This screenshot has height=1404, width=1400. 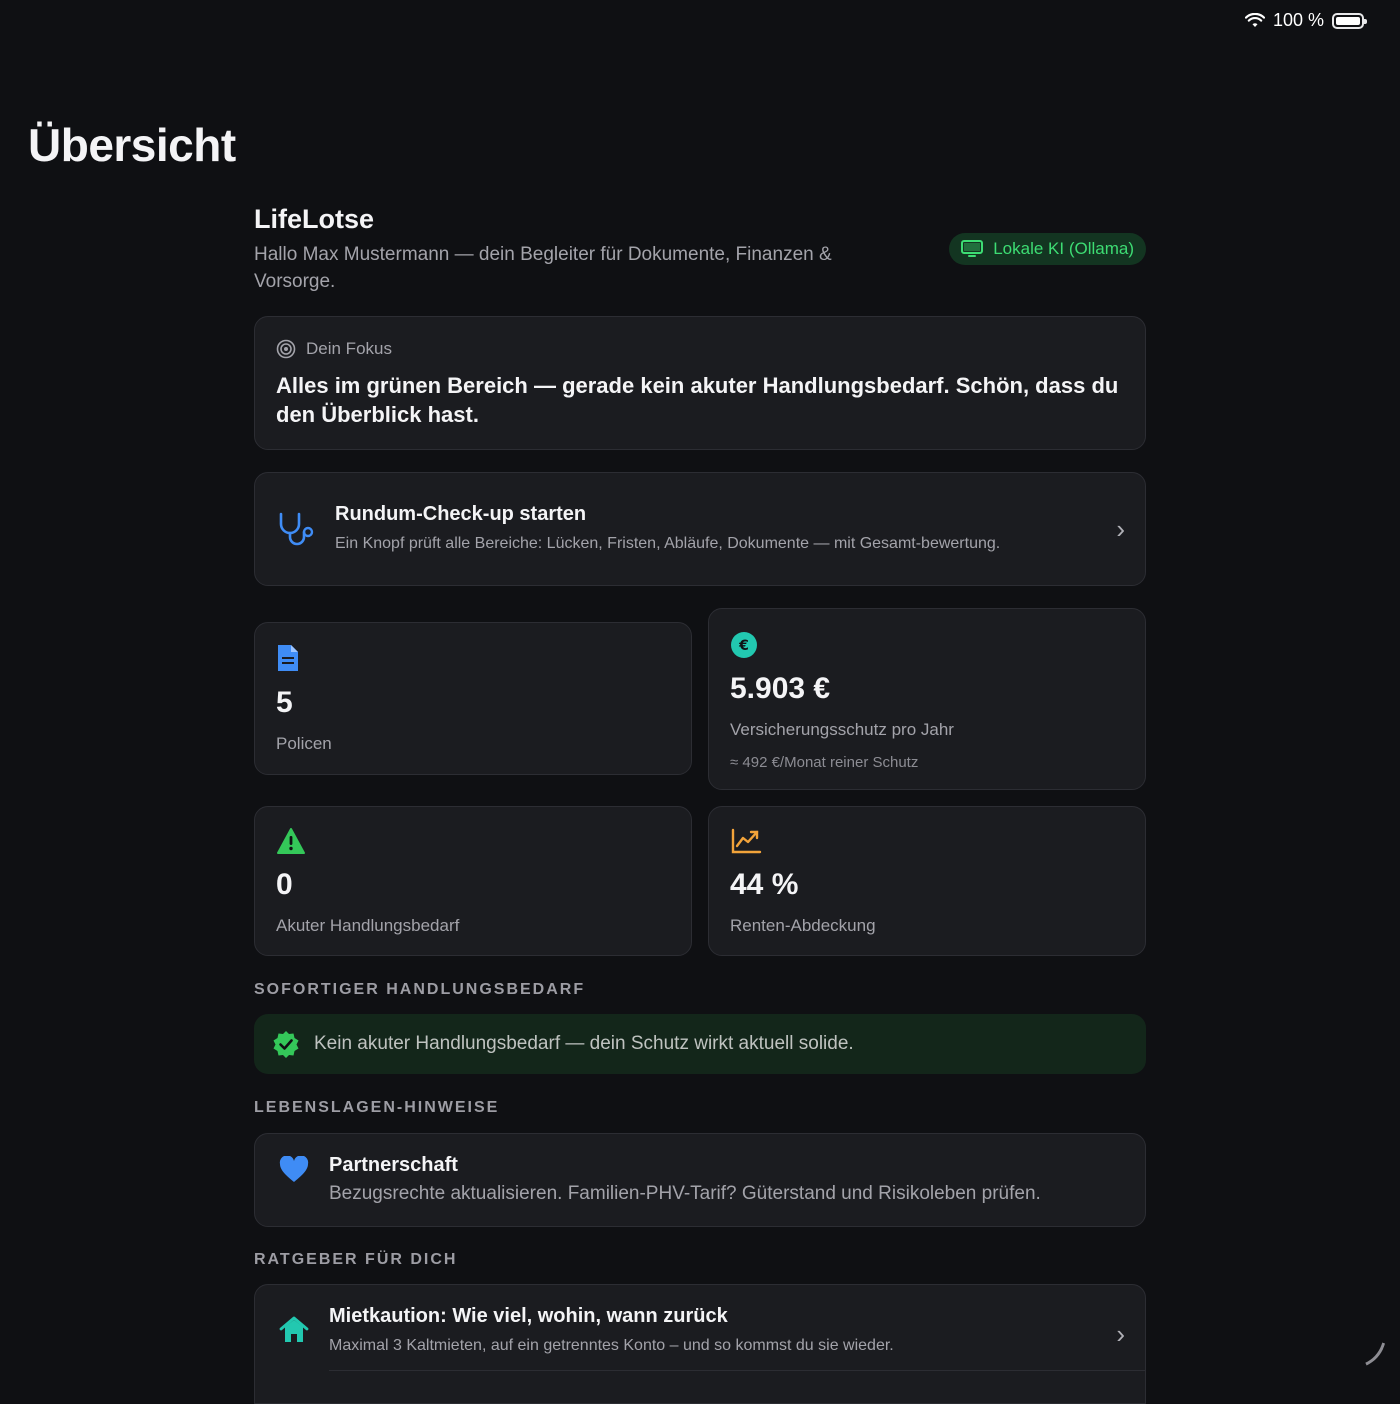 I want to click on target-icon, so click(x=286, y=349).